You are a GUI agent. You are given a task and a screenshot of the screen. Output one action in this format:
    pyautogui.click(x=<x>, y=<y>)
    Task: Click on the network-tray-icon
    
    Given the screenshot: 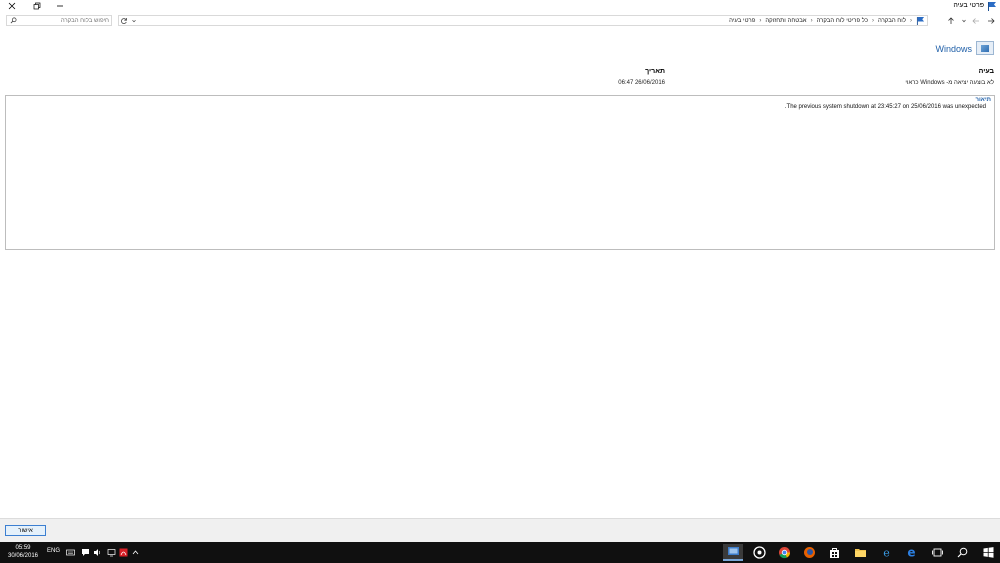 What is the action you would take?
    pyautogui.click(x=111, y=552)
    